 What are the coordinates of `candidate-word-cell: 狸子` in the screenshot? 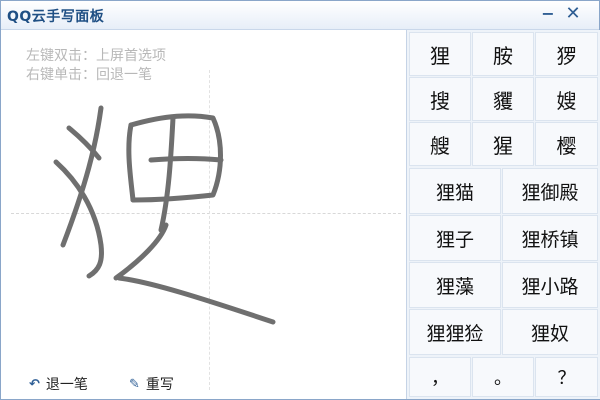 It's located at (455, 238).